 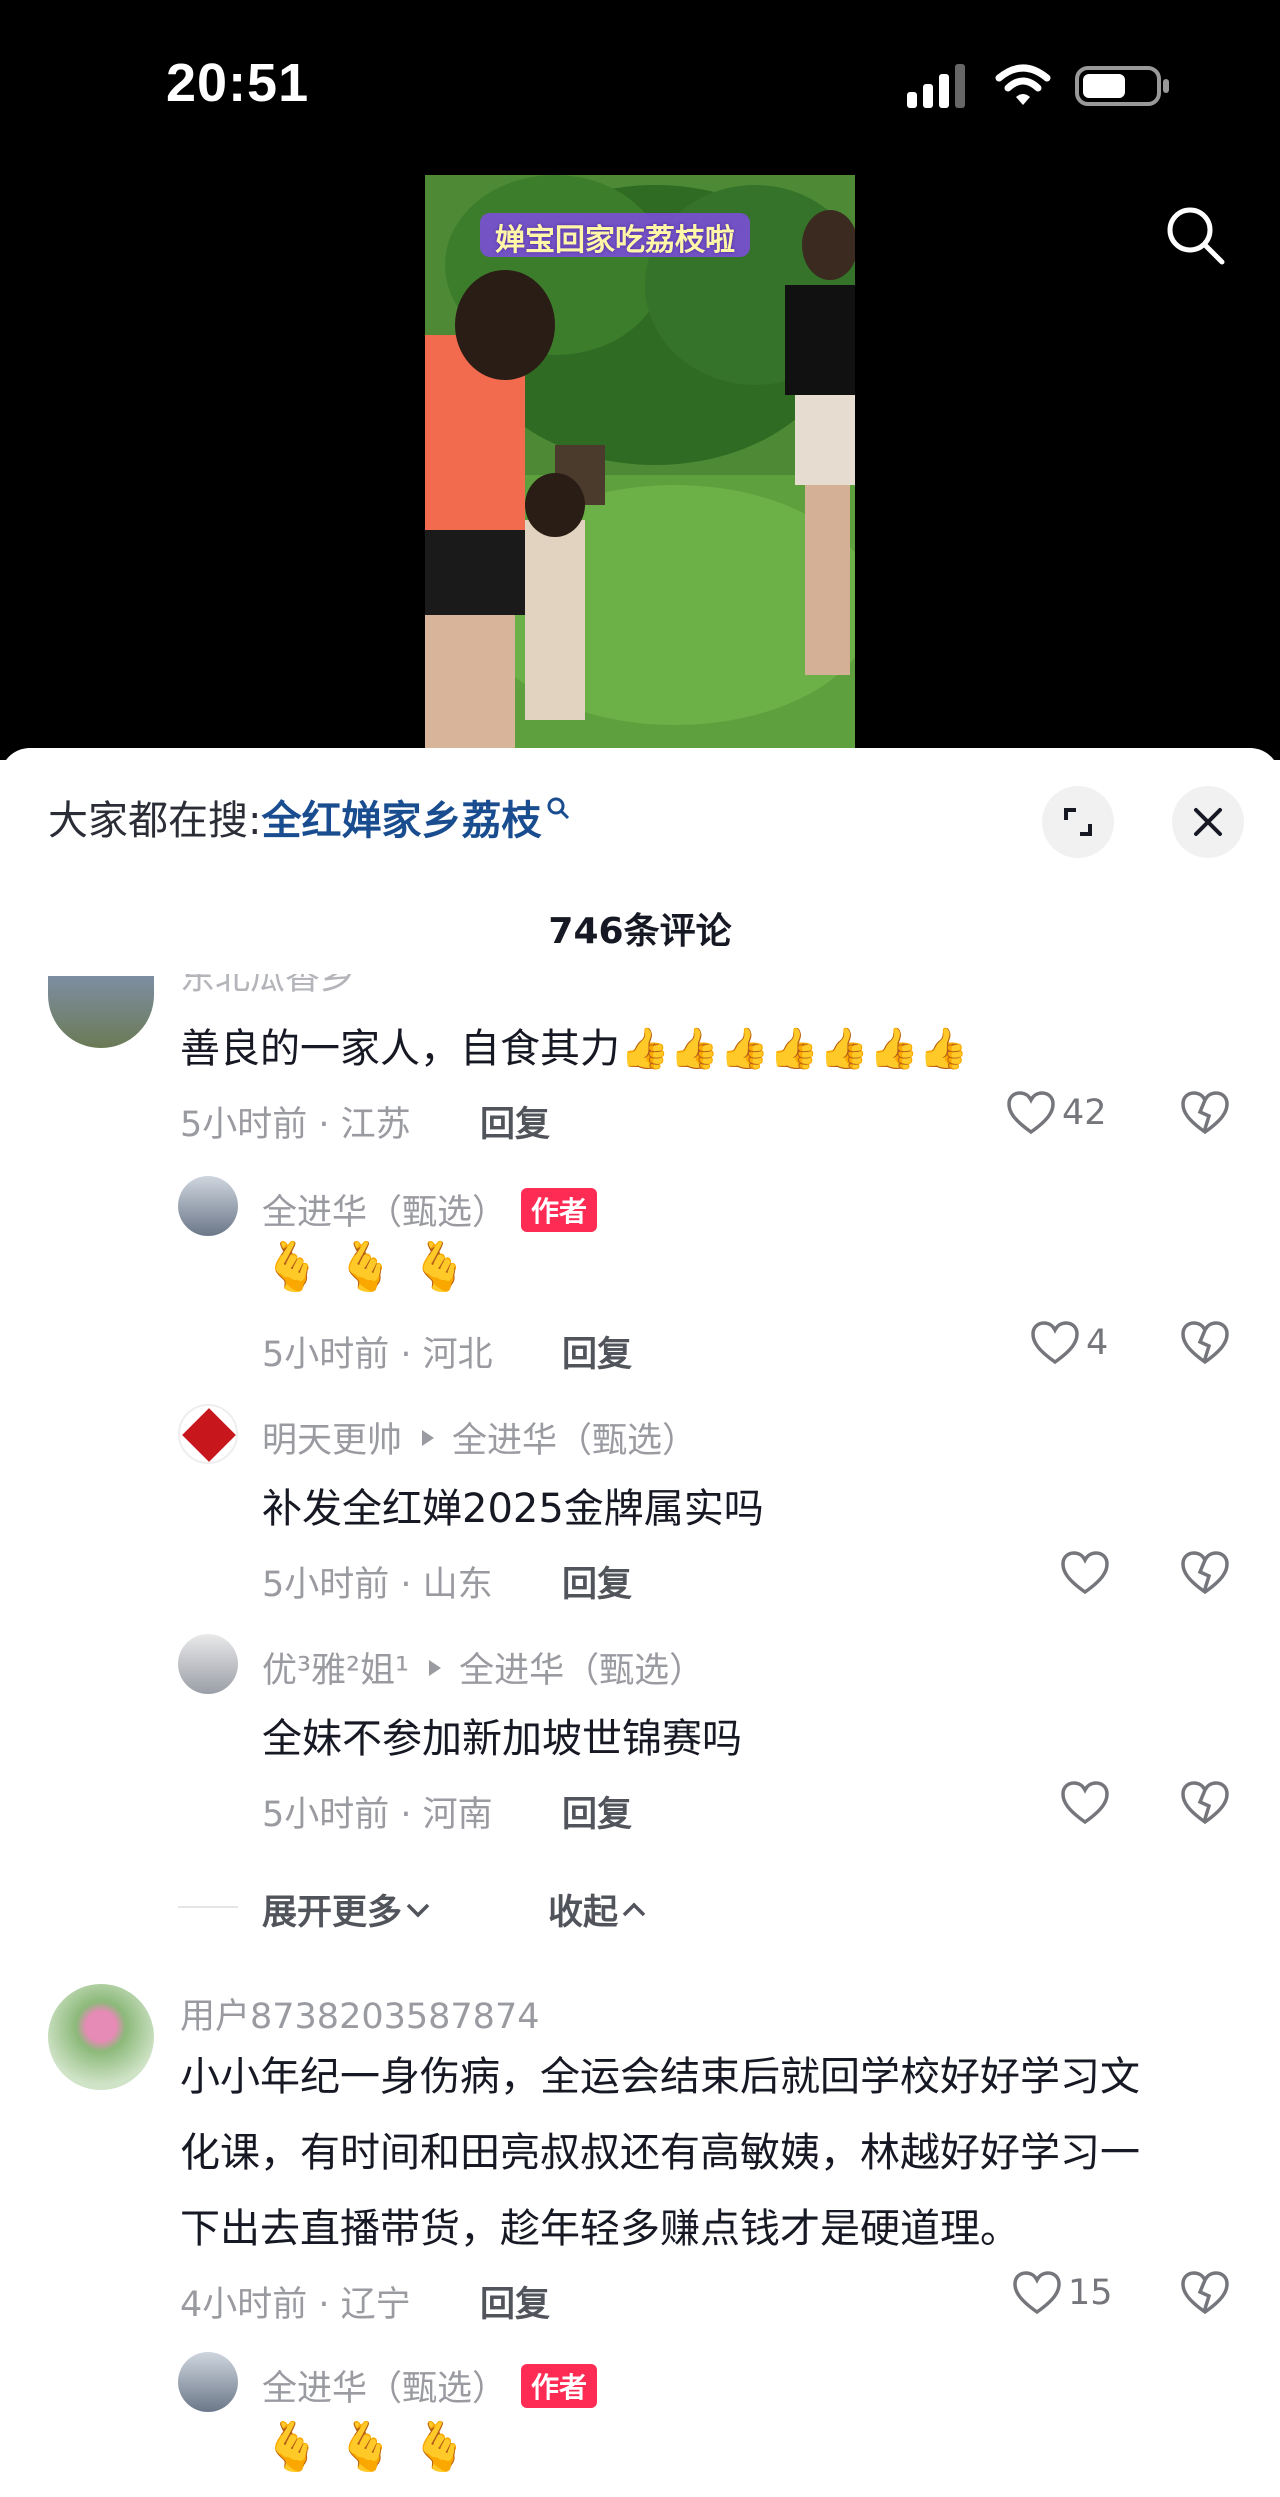 What do you see at coordinates (360, 2013) in the screenshot?
I see `comment-username: 用户8738203587874` at bounding box center [360, 2013].